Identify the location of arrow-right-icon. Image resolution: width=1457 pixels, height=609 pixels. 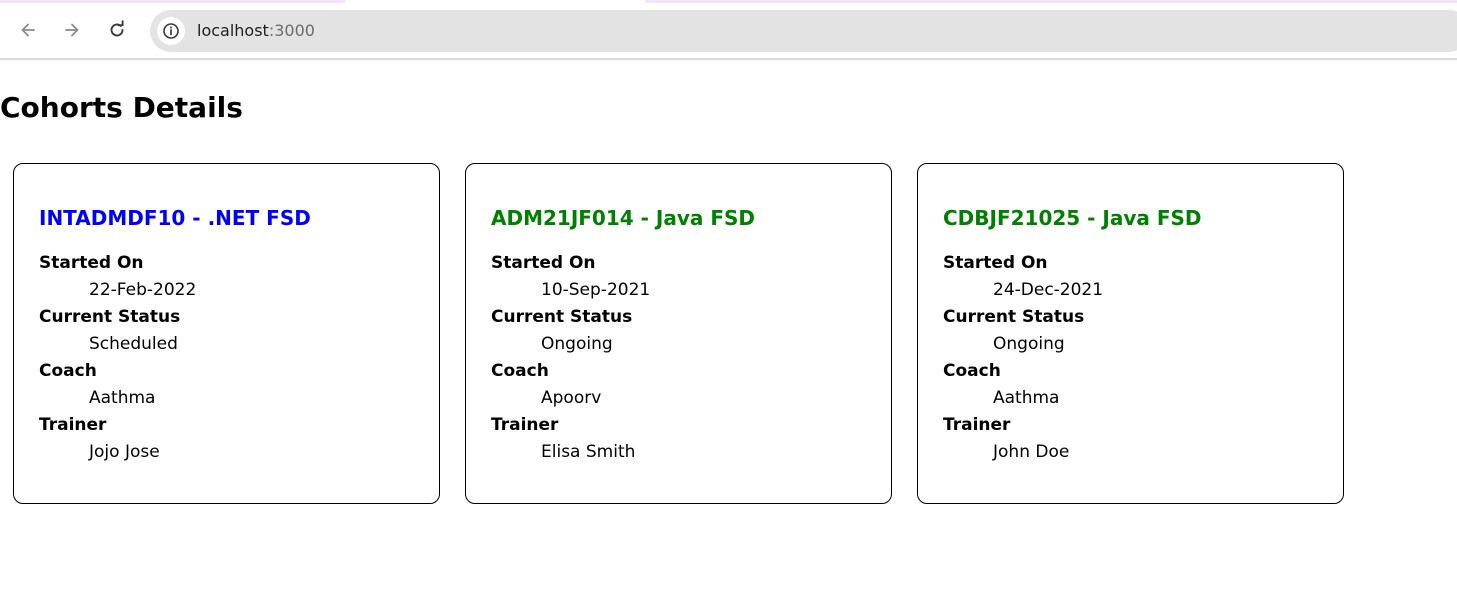
(72, 30).